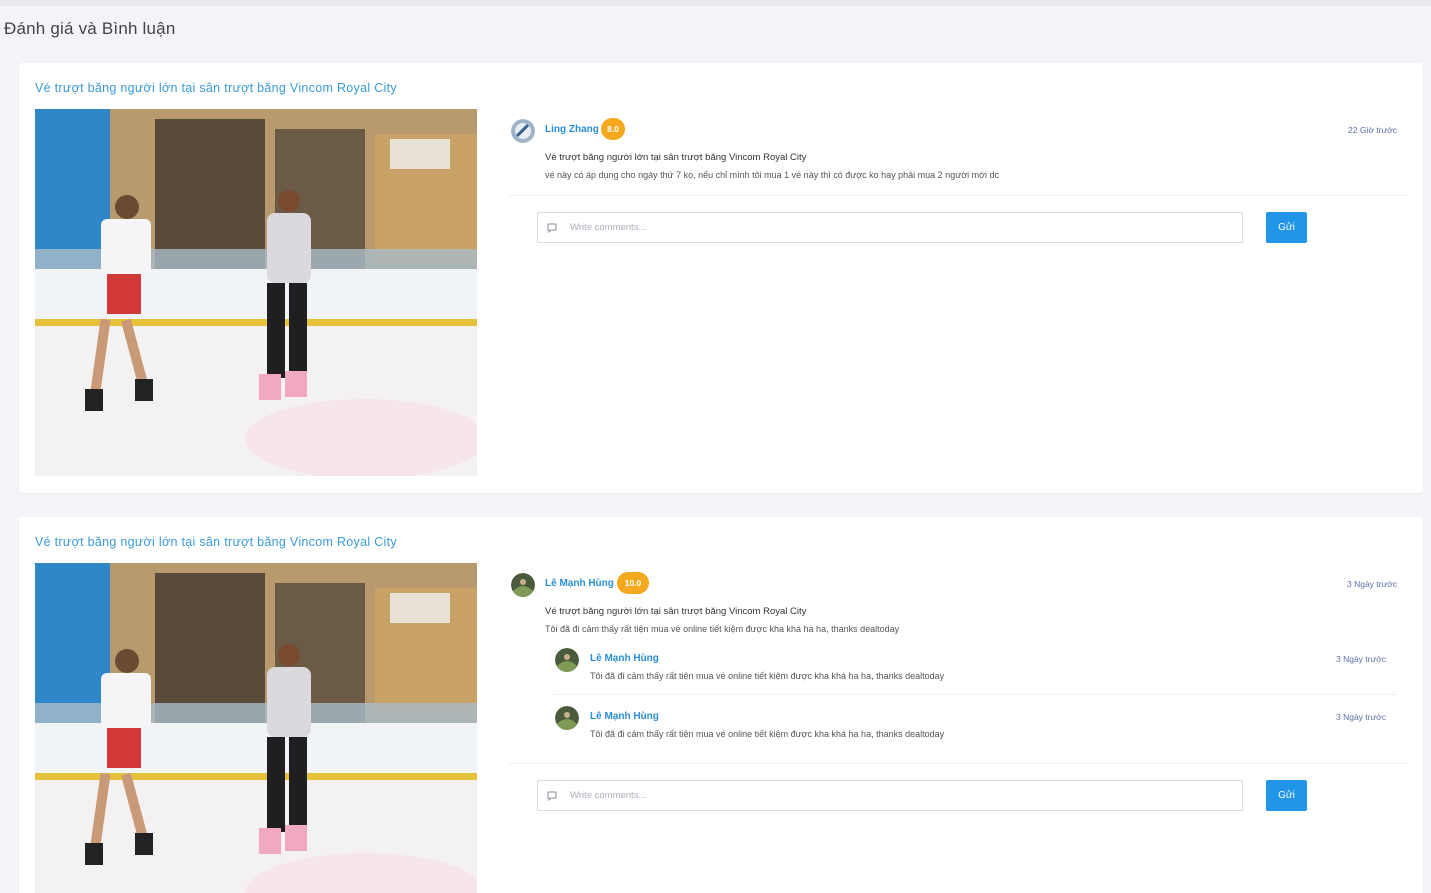 The width and height of the screenshot is (1431, 893). I want to click on reviewer-name: Lê Mạnh Hùng, so click(579, 583).